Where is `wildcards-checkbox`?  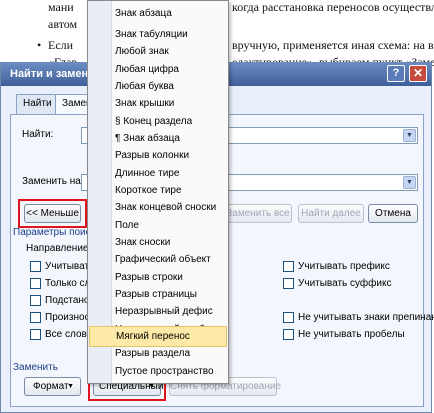 wildcards-checkbox is located at coordinates (35, 300).